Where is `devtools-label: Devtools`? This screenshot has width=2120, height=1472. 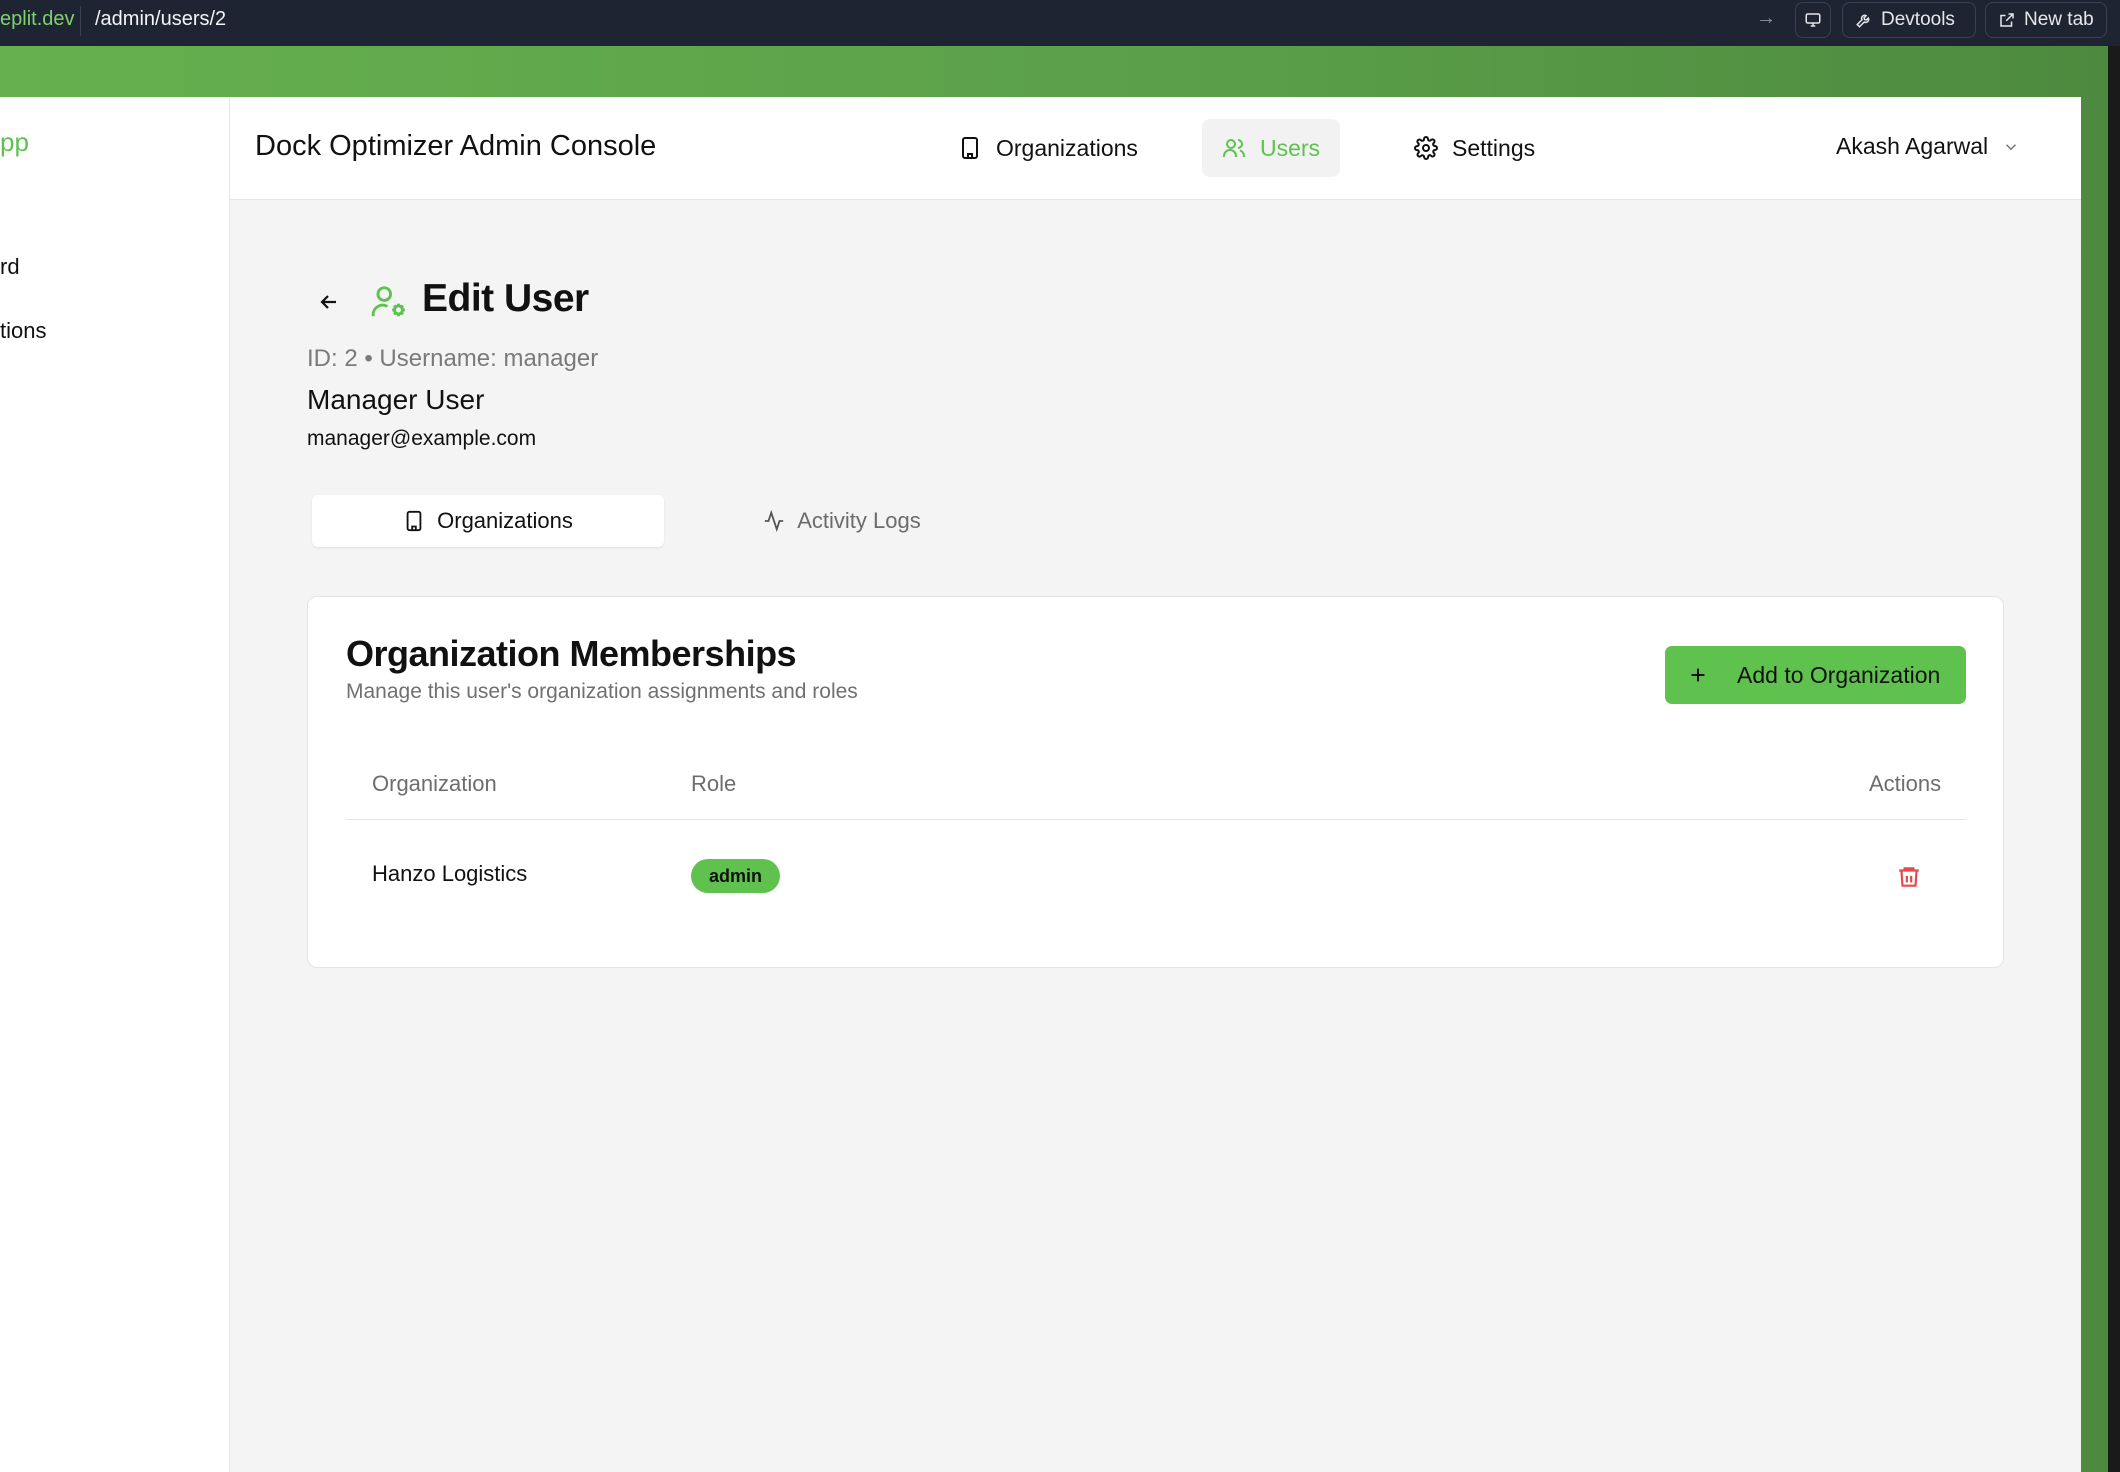 devtools-label: Devtools is located at coordinates (1918, 19).